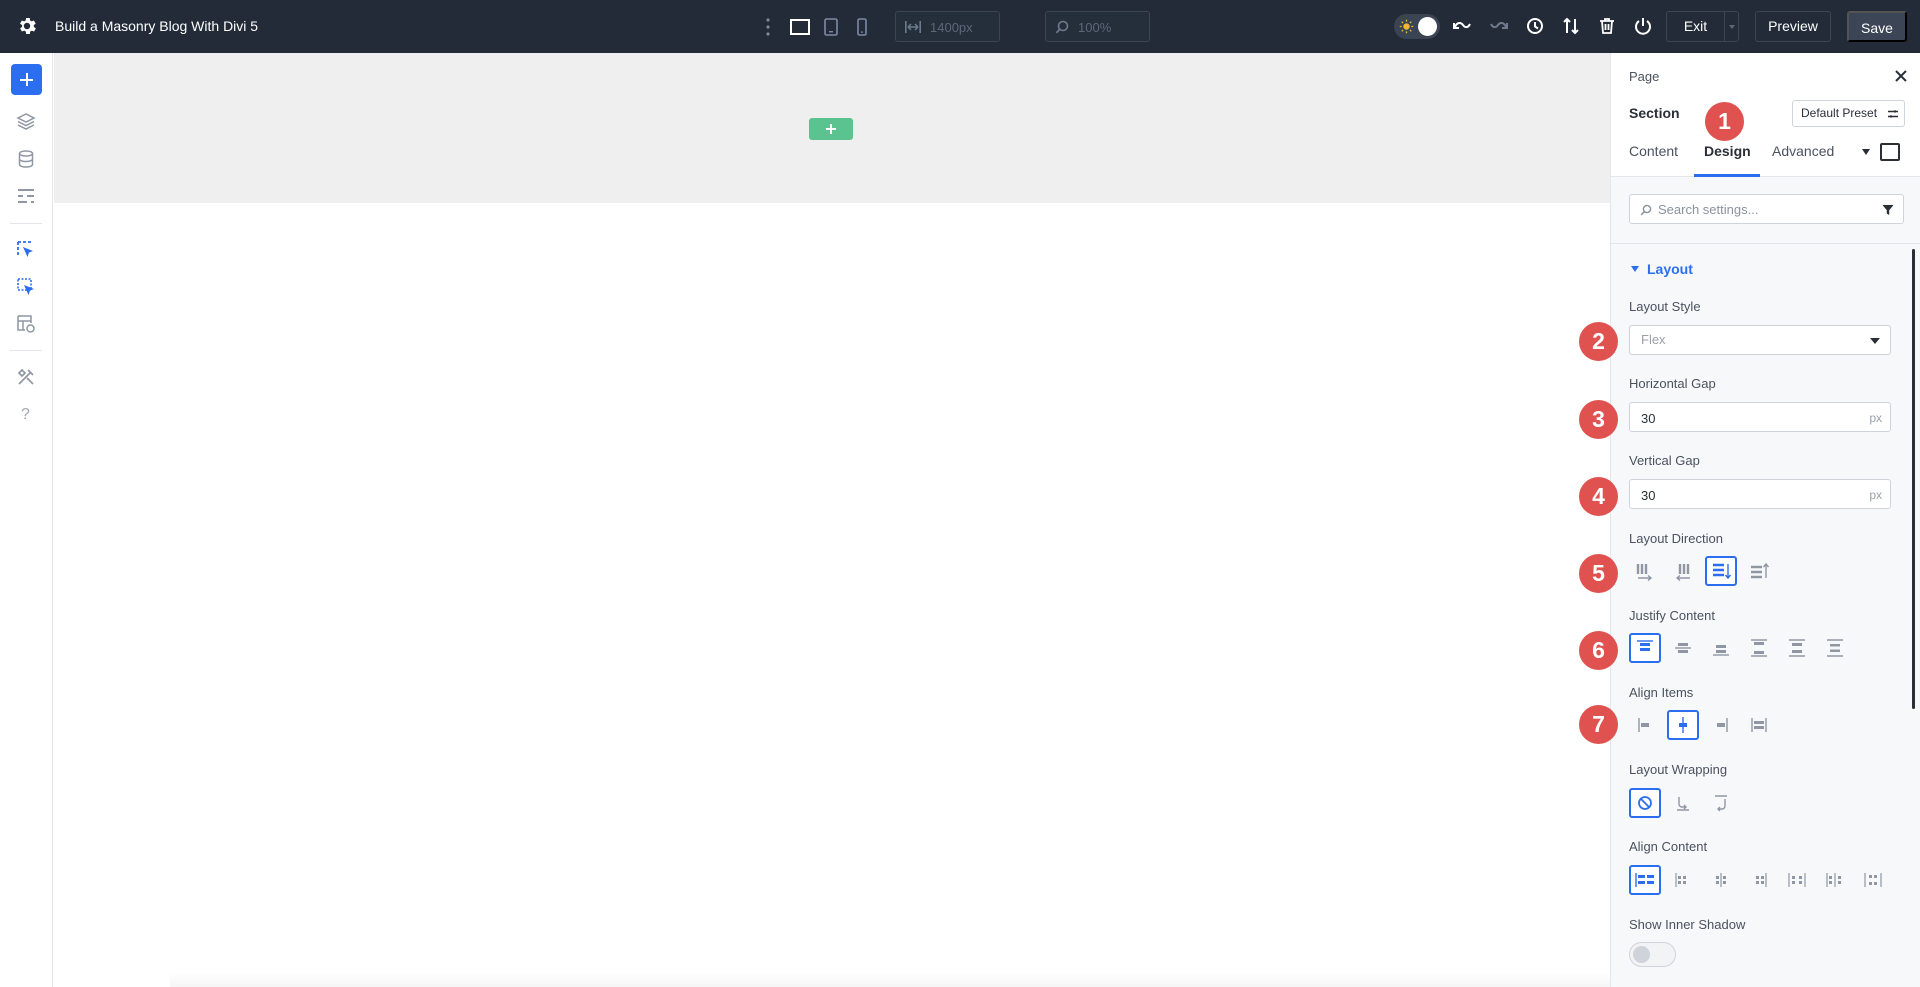 The width and height of the screenshot is (1920, 987). What do you see at coordinates (26, 159) in the screenshot?
I see `database-icon` at bounding box center [26, 159].